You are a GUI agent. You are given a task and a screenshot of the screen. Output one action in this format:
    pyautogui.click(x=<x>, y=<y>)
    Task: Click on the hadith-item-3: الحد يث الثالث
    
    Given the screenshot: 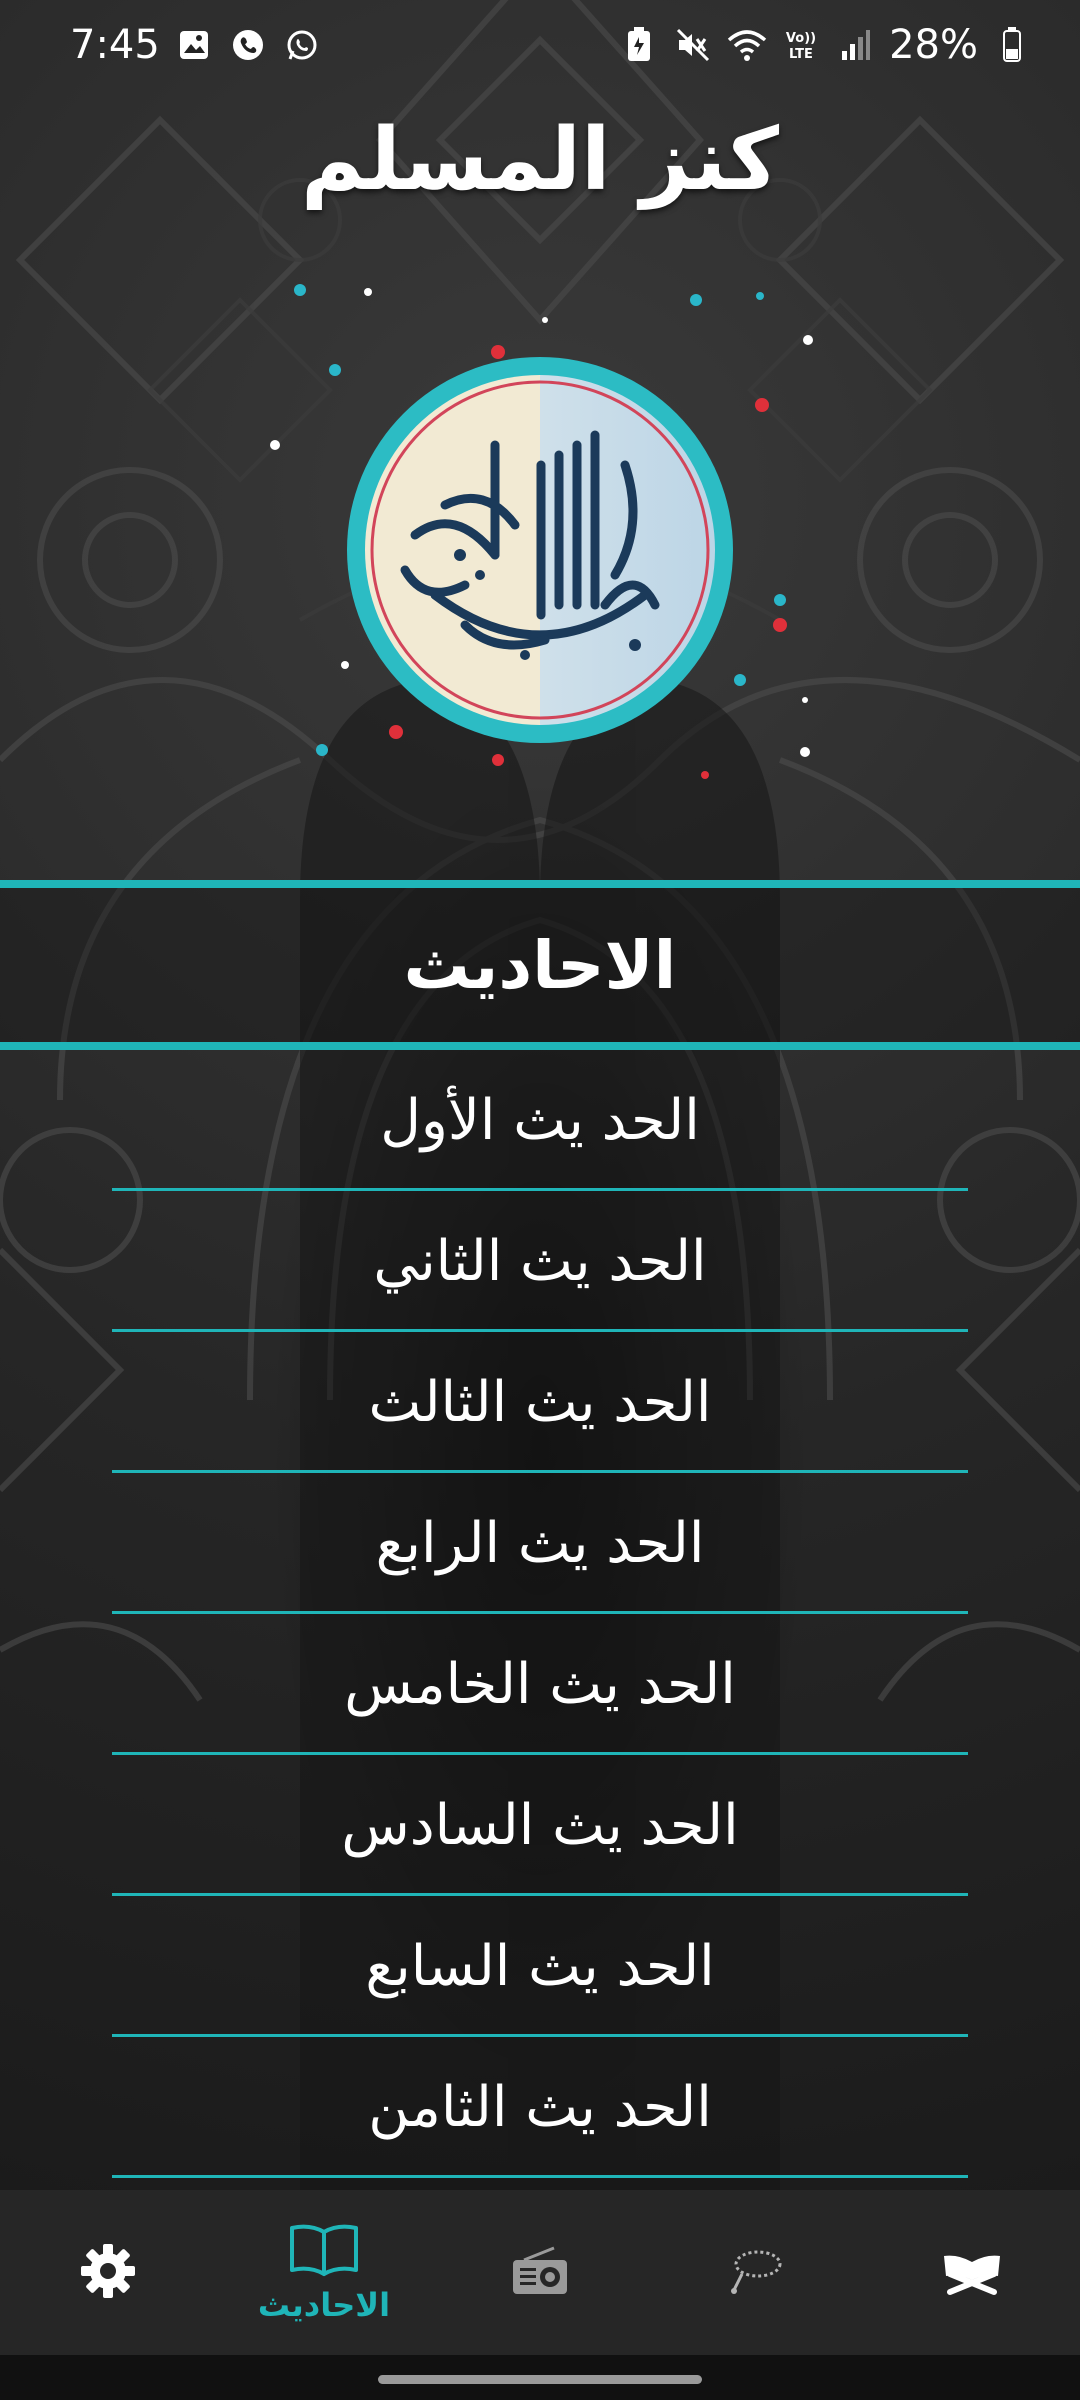 What is the action you would take?
    pyautogui.click(x=540, y=1402)
    